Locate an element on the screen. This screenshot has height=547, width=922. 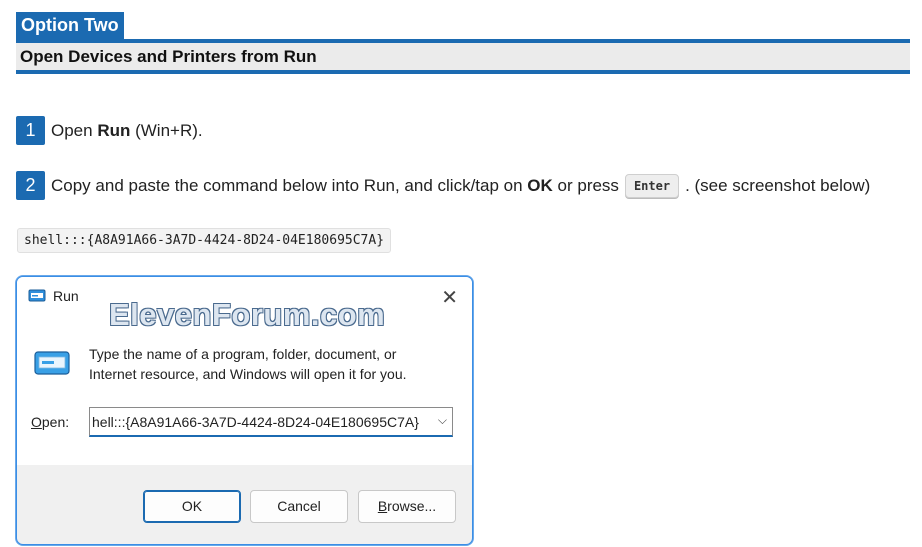
section-header-title: Open Devices and Printers from Run is located at coordinates (168, 56).